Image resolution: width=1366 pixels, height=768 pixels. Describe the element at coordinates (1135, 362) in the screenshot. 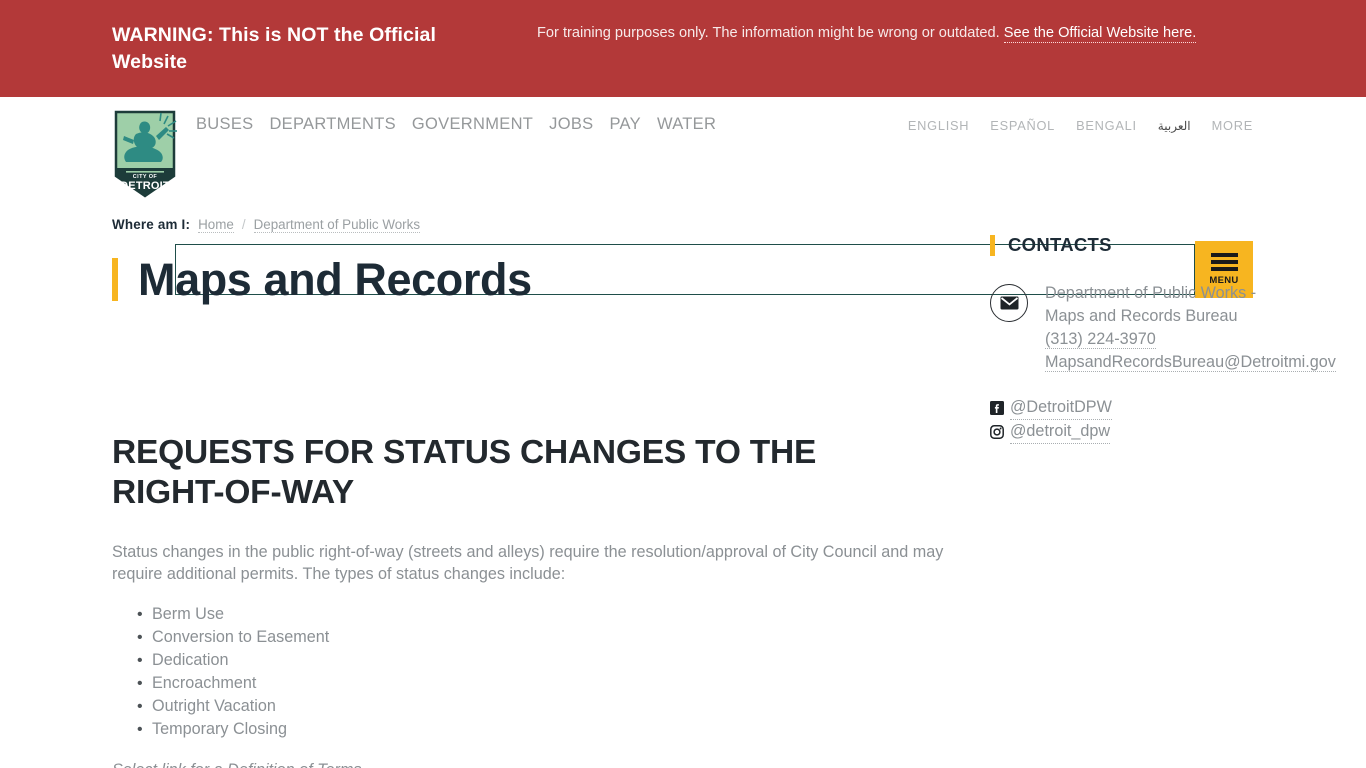

I see `contact-email-line1: MapsandRecordsBureau` at that location.